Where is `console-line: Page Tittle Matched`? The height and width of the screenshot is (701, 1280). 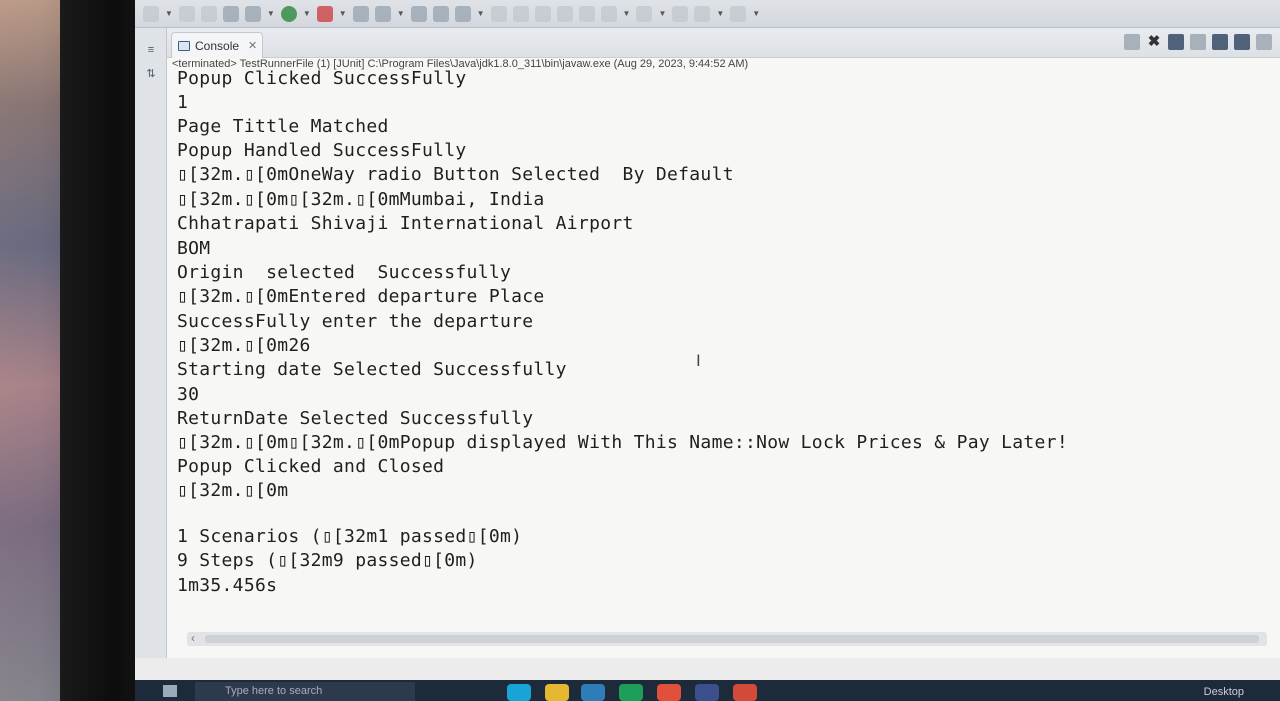 console-line: Page Tittle Matched is located at coordinates (283, 126).